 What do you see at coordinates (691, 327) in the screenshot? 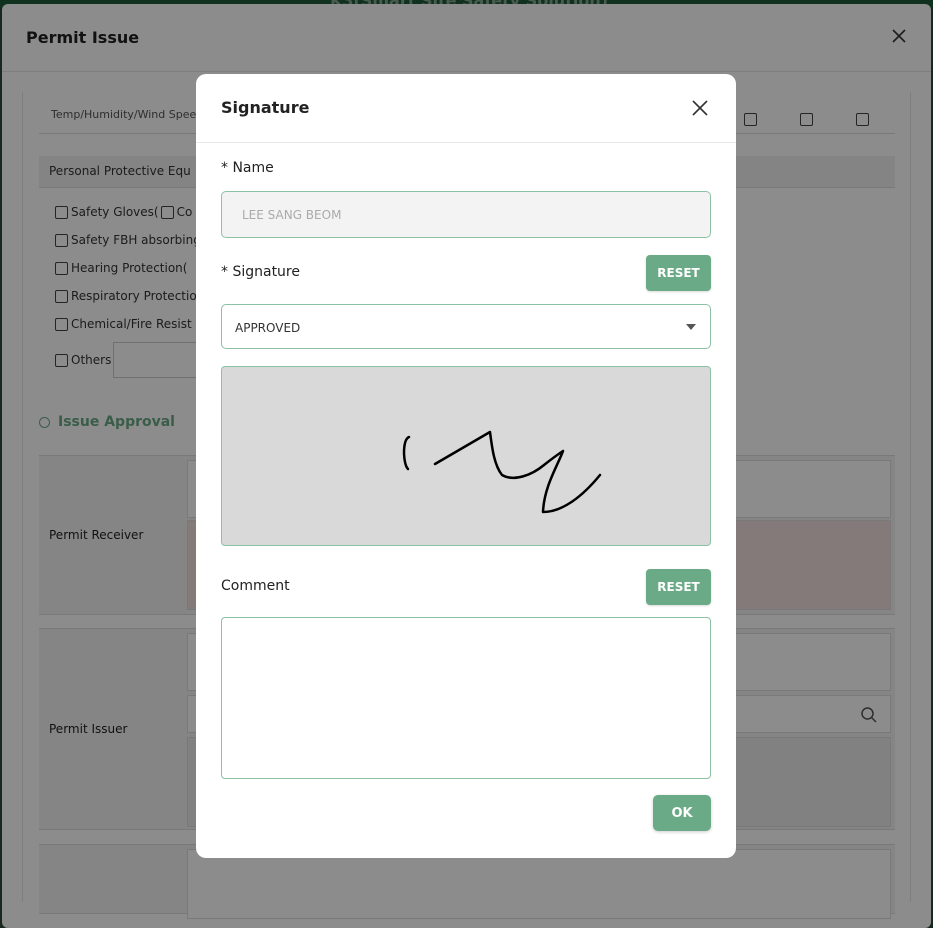
I see `caret-down-icon` at bounding box center [691, 327].